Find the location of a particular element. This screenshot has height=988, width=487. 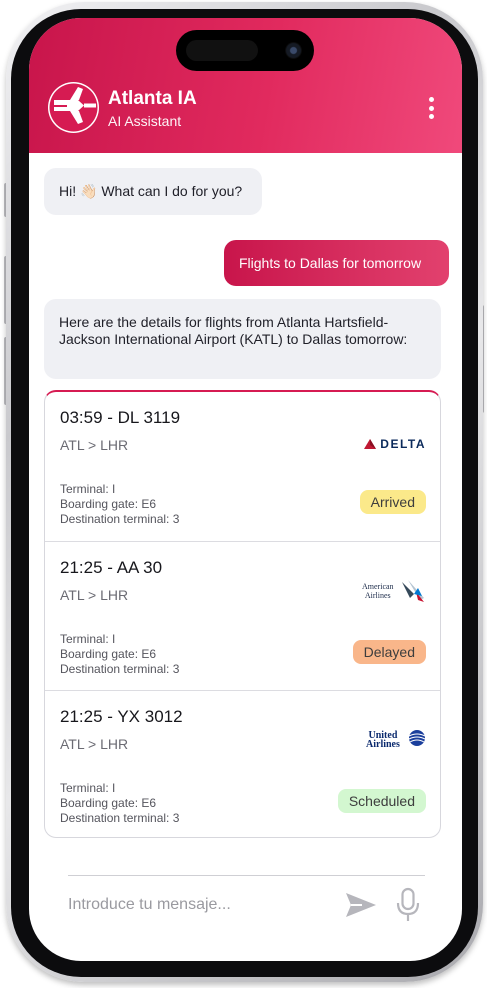

delta-logo: DELTA is located at coordinates (393, 444).